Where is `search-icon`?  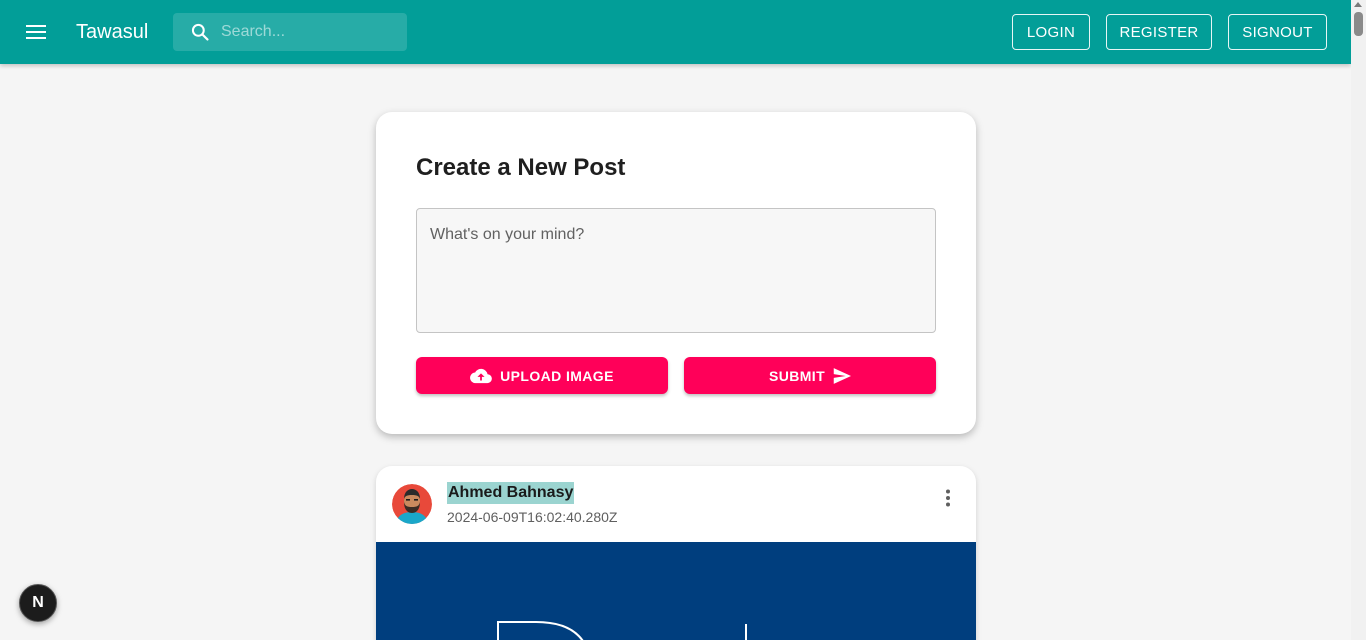
search-icon is located at coordinates (200, 32).